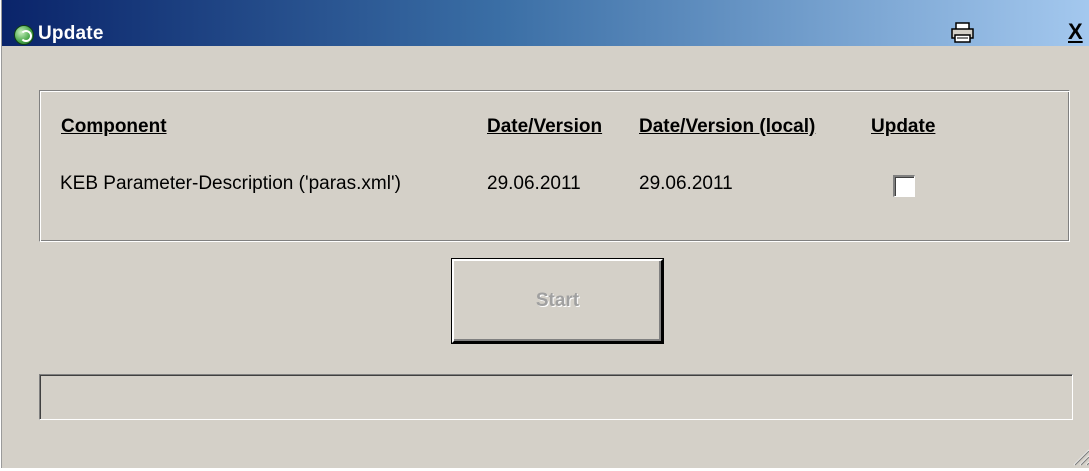 This screenshot has height=471, width=1089. I want to click on column-header-component: Component, so click(114, 126).